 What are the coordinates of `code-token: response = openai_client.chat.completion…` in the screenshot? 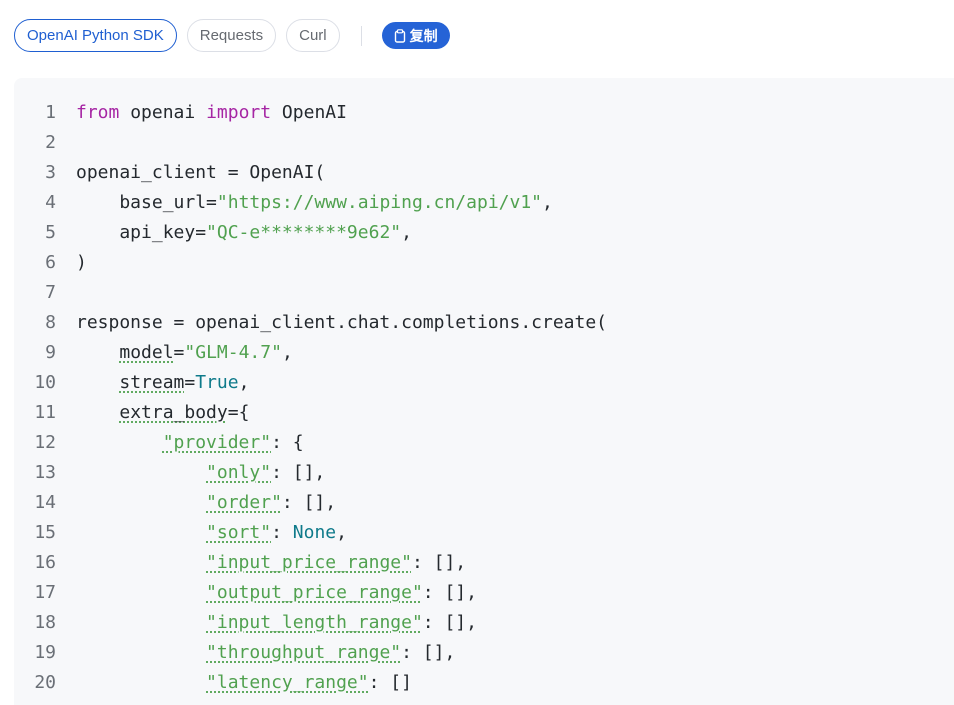 It's located at (342, 322).